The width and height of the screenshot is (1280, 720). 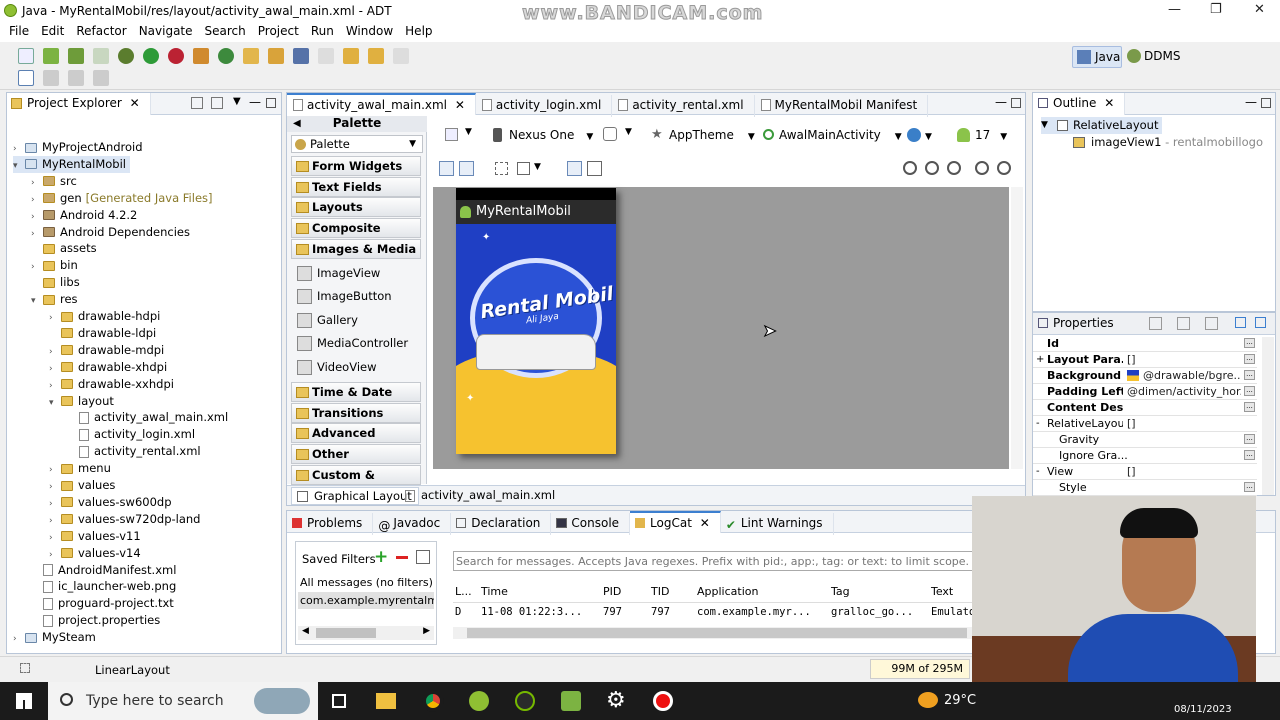 What do you see at coordinates (1216, 9) in the screenshot?
I see `maximize-button: ❐` at bounding box center [1216, 9].